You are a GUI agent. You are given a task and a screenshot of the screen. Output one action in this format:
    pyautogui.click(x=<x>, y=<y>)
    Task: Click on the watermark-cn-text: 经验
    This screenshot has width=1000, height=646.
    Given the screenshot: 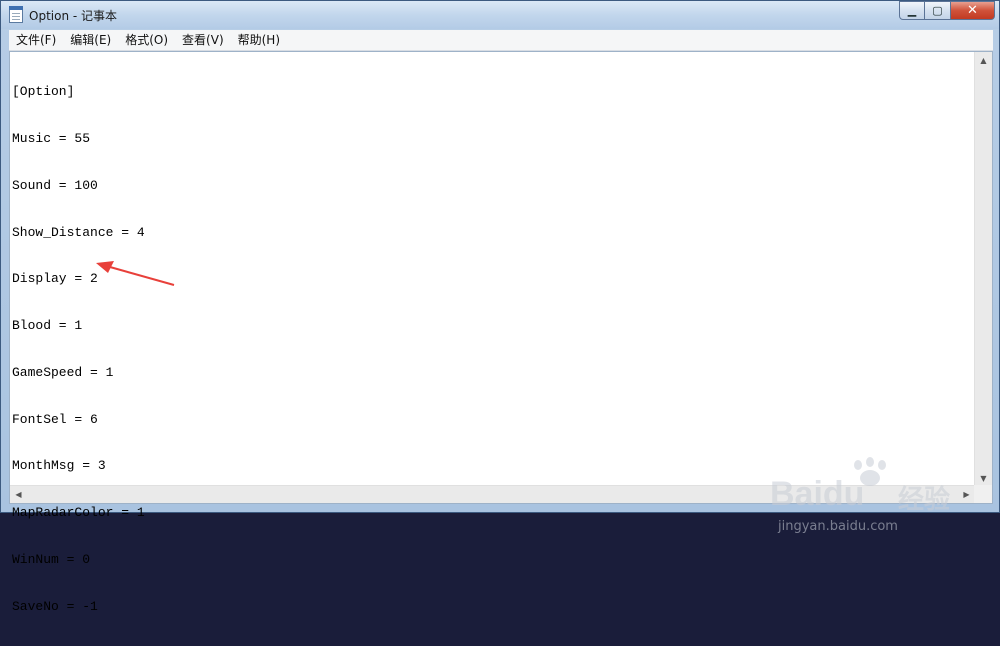 What is the action you would take?
    pyautogui.click(x=924, y=500)
    